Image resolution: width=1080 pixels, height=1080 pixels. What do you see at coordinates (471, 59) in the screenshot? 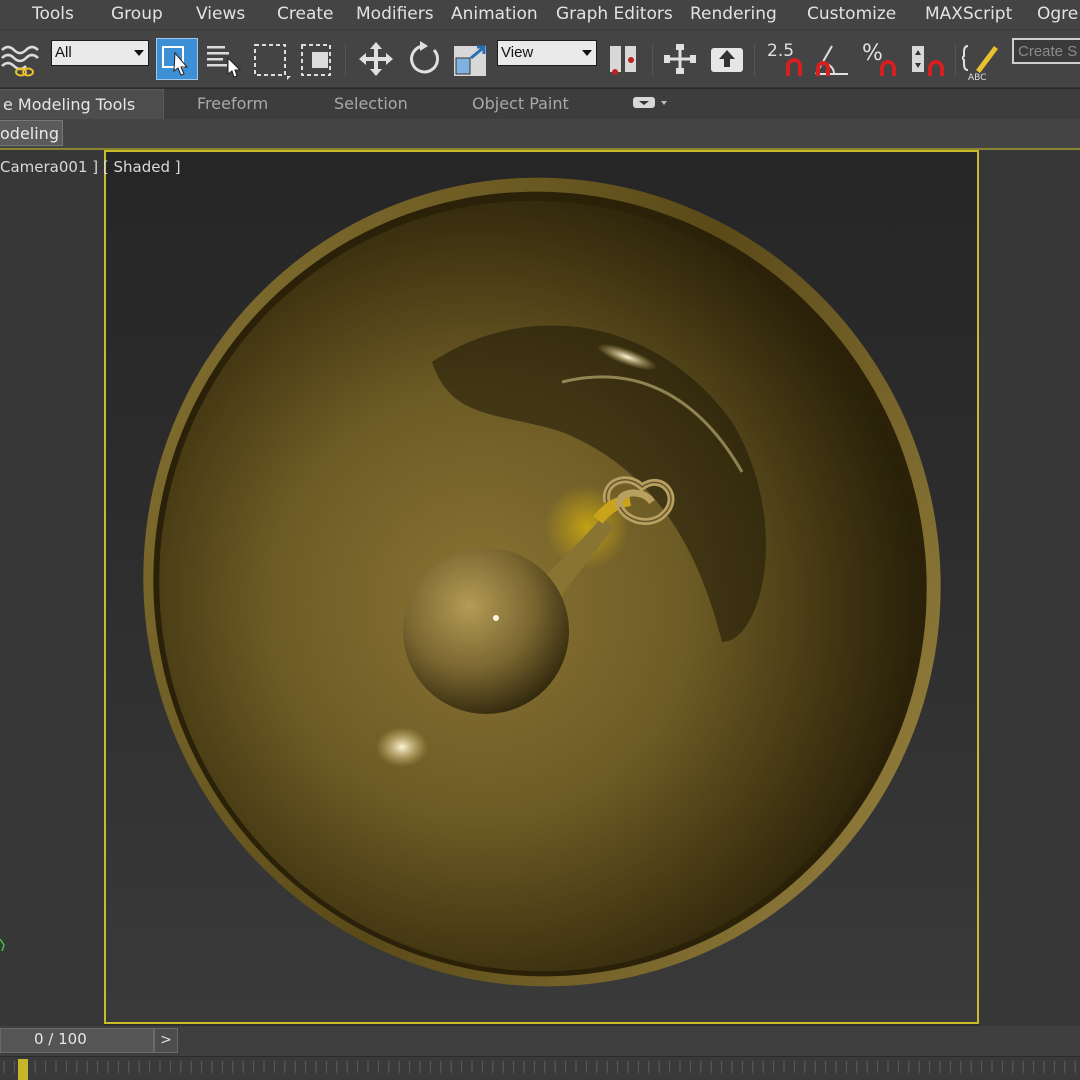
I see `scale-icon` at bounding box center [471, 59].